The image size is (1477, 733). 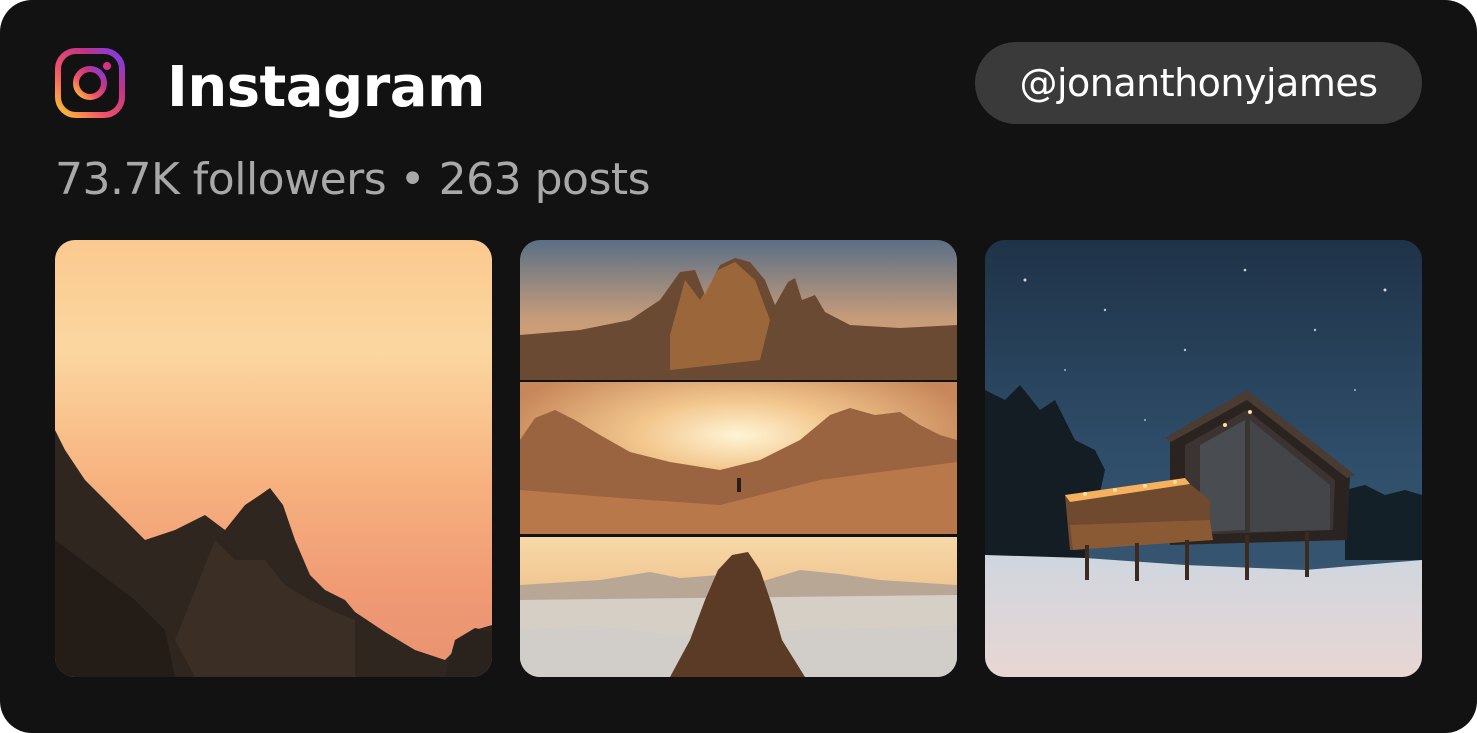 What do you see at coordinates (544, 179) in the screenshot?
I see `posts-count: 263 posts` at bounding box center [544, 179].